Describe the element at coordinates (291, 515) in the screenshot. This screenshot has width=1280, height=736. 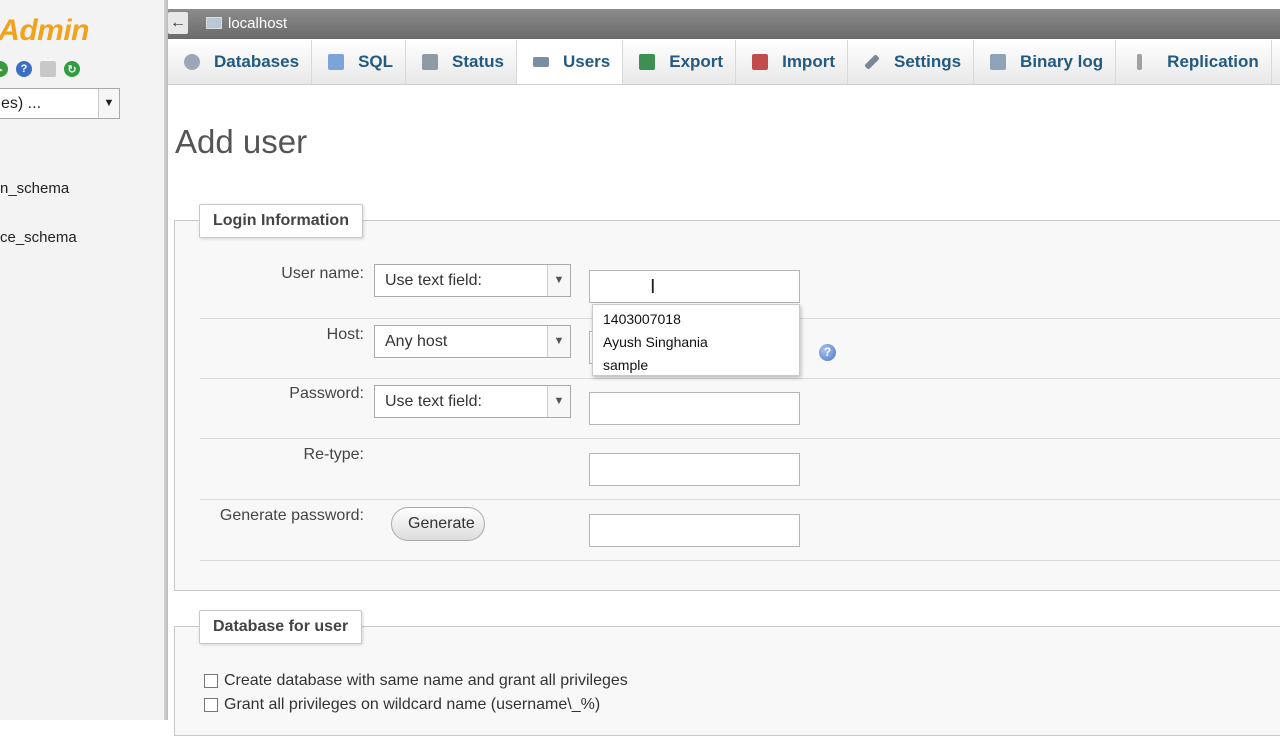
I see `generate-password-label: Generate password:` at that location.